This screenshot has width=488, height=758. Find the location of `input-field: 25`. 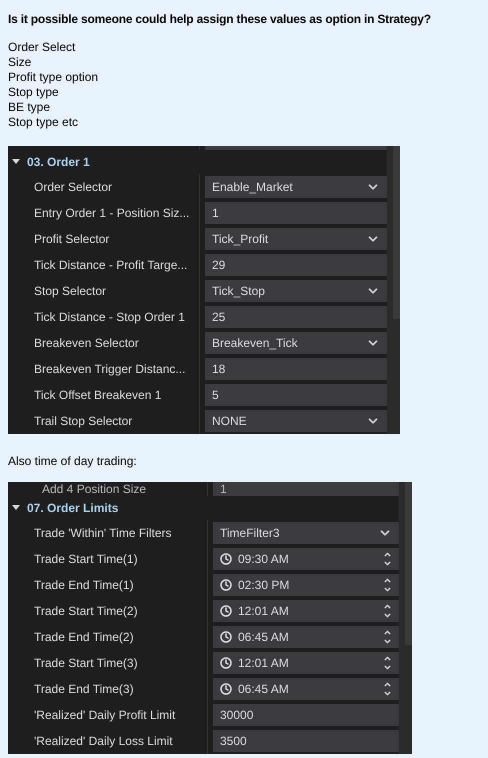

input-field: 25 is located at coordinates (296, 317).